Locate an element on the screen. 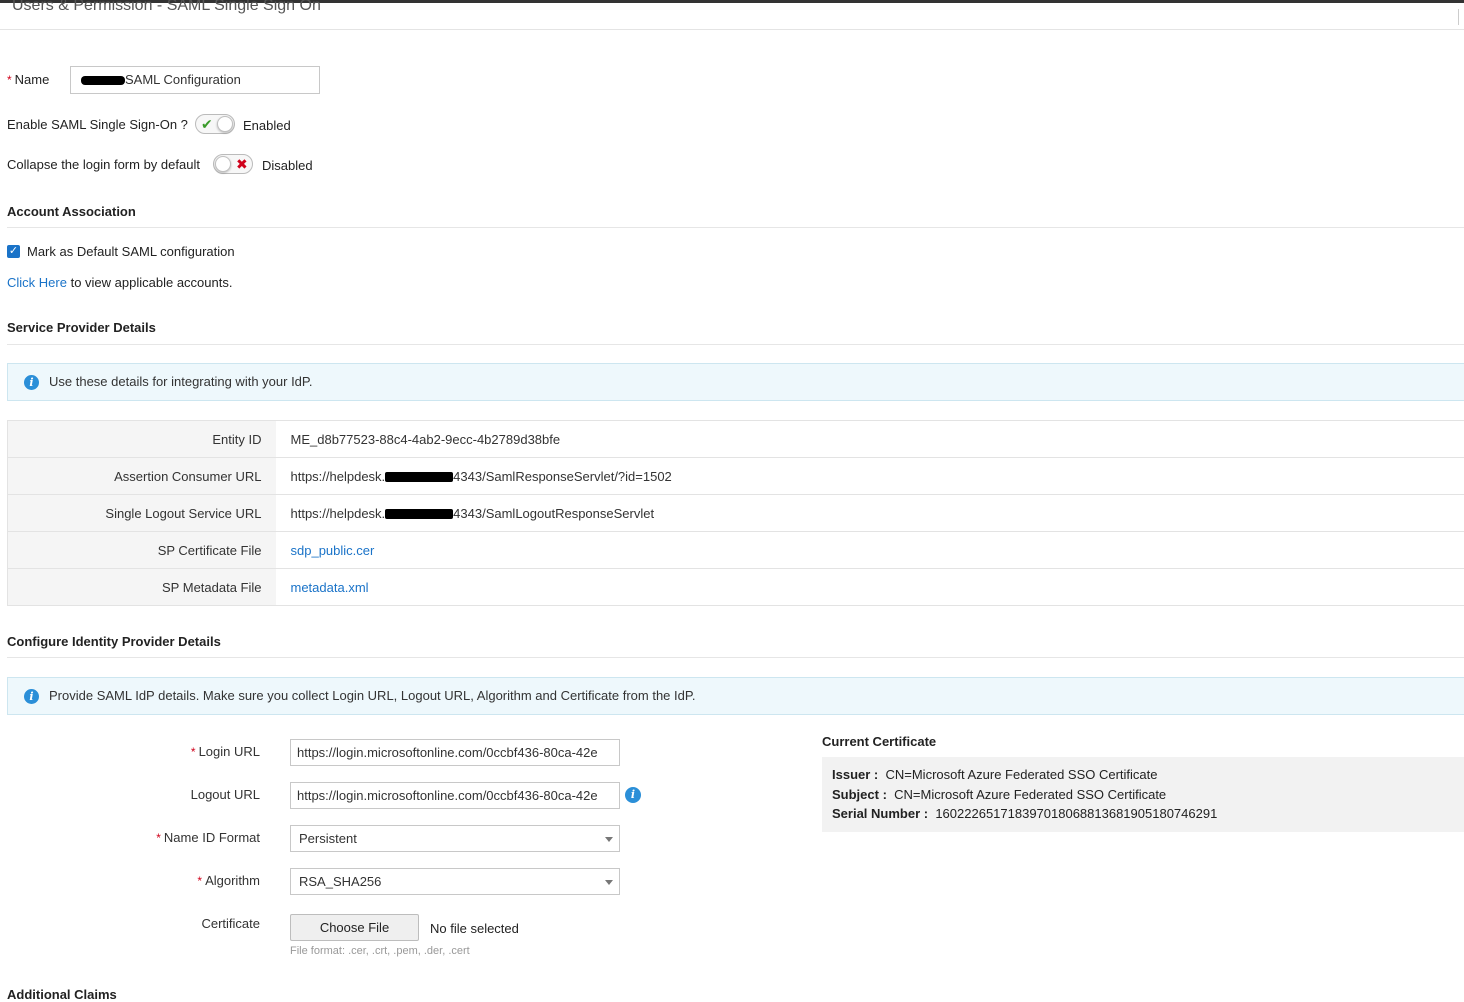 The height and width of the screenshot is (1002, 1464). click-here-suffix: to view applicable accounts. is located at coordinates (152, 282).